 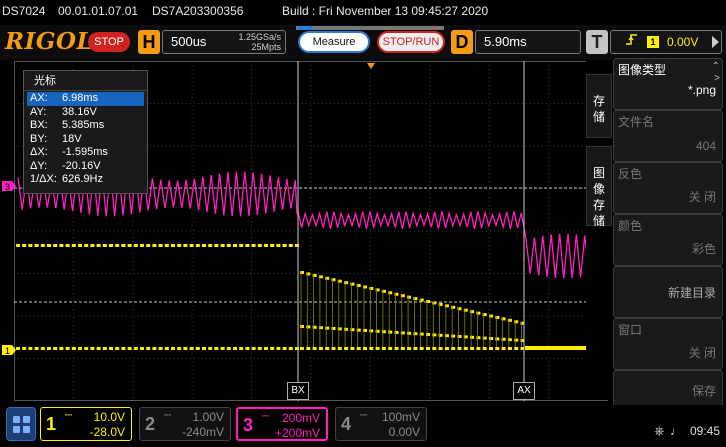 What do you see at coordinates (24, 11) in the screenshot?
I see `device-model: DS7024` at bounding box center [24, 11].